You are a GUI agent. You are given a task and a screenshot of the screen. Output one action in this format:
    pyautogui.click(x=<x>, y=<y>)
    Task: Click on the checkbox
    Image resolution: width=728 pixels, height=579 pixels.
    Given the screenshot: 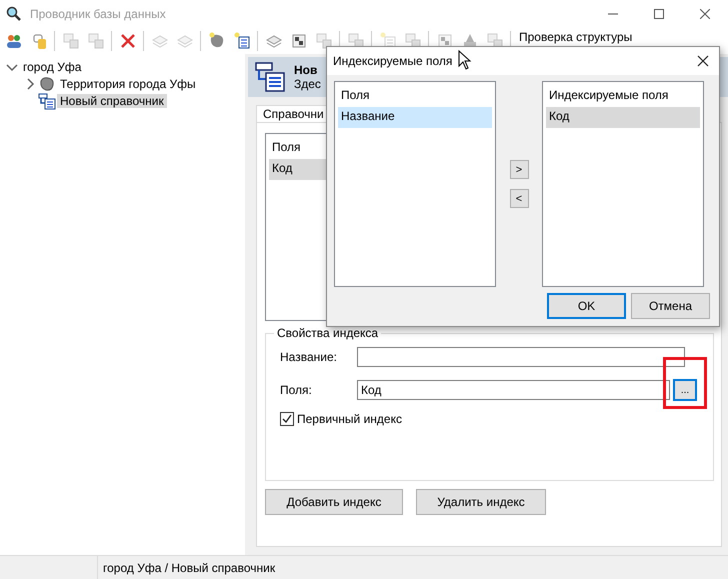 What is the action you would take?
    pyautogui.click(x=287, y=419)
    